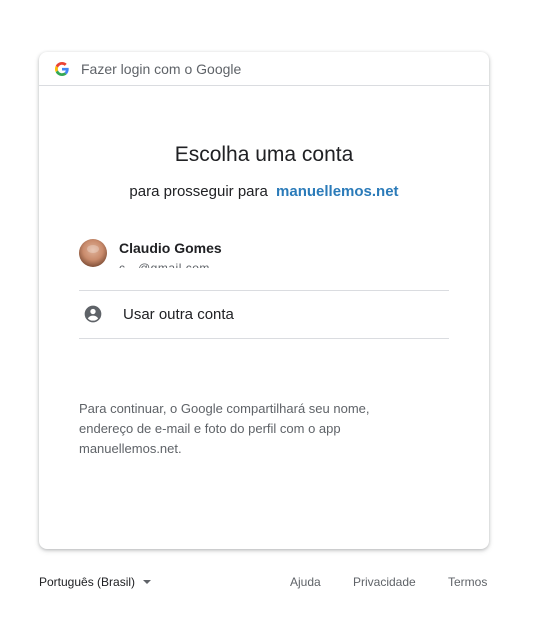 This screenshot has height=619, width=534. I want to click on google-g-icon, so click(62, 68).